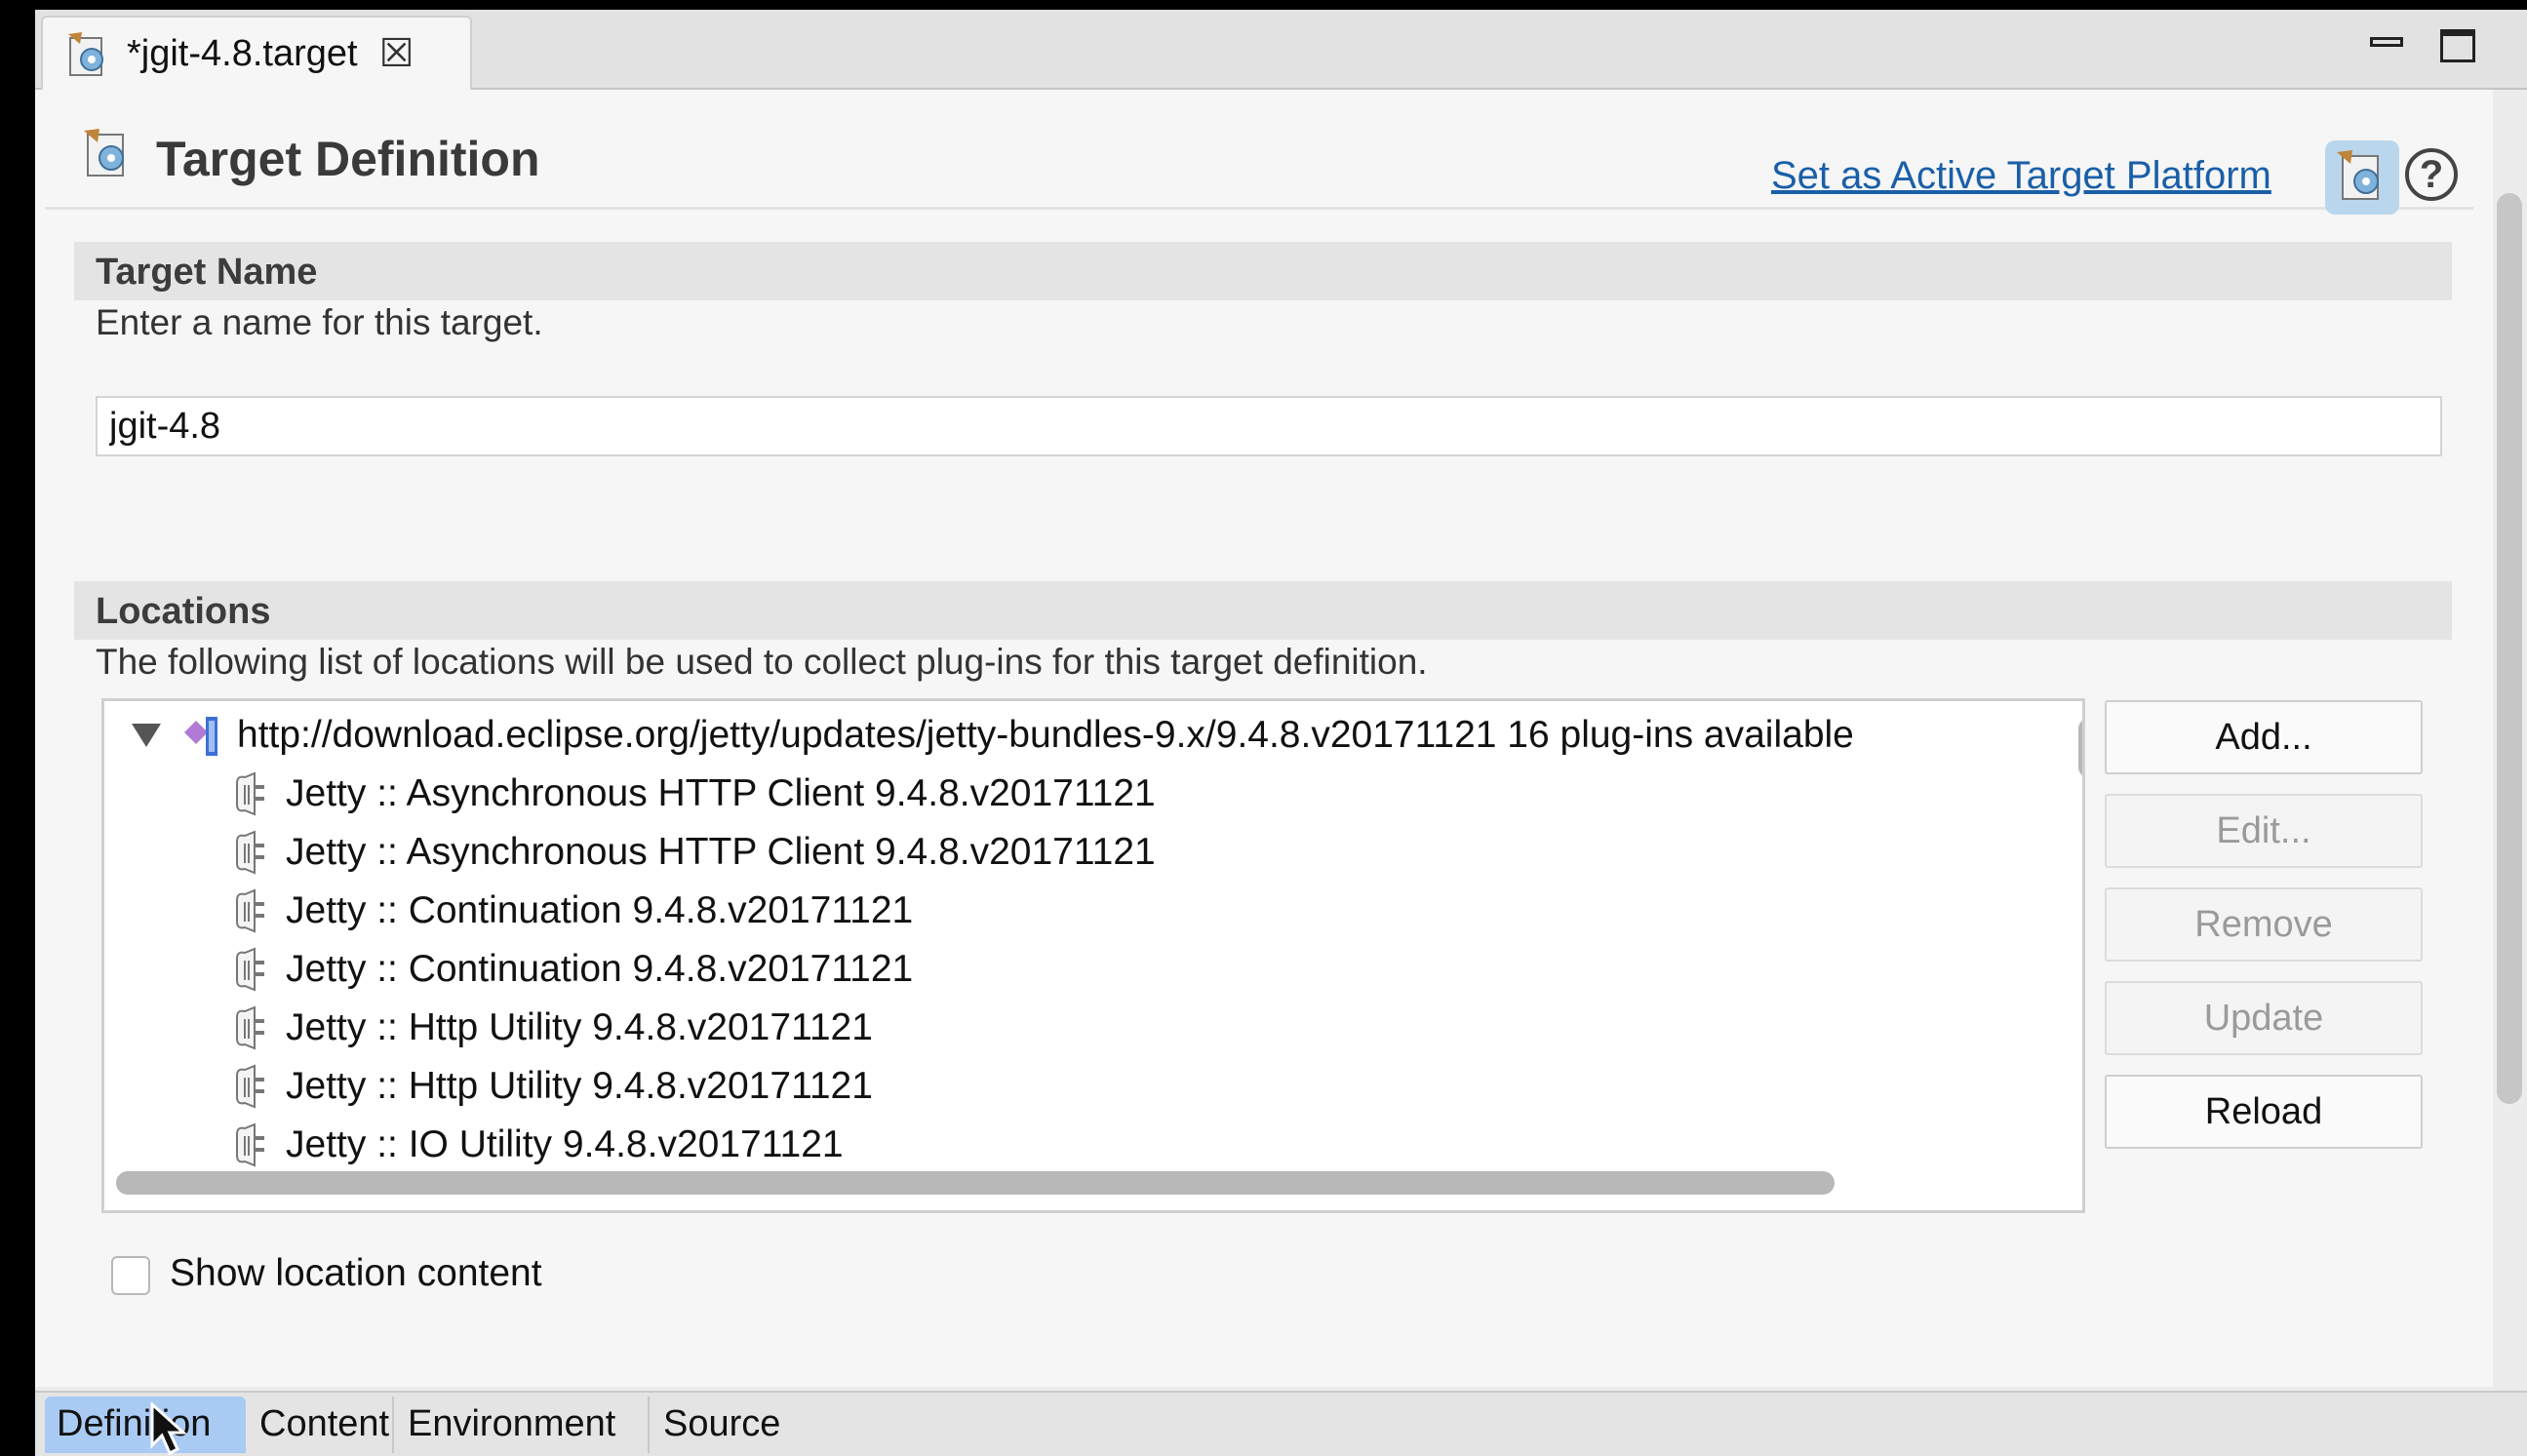  I want to click on target-definition-icon, so click(104, 153).